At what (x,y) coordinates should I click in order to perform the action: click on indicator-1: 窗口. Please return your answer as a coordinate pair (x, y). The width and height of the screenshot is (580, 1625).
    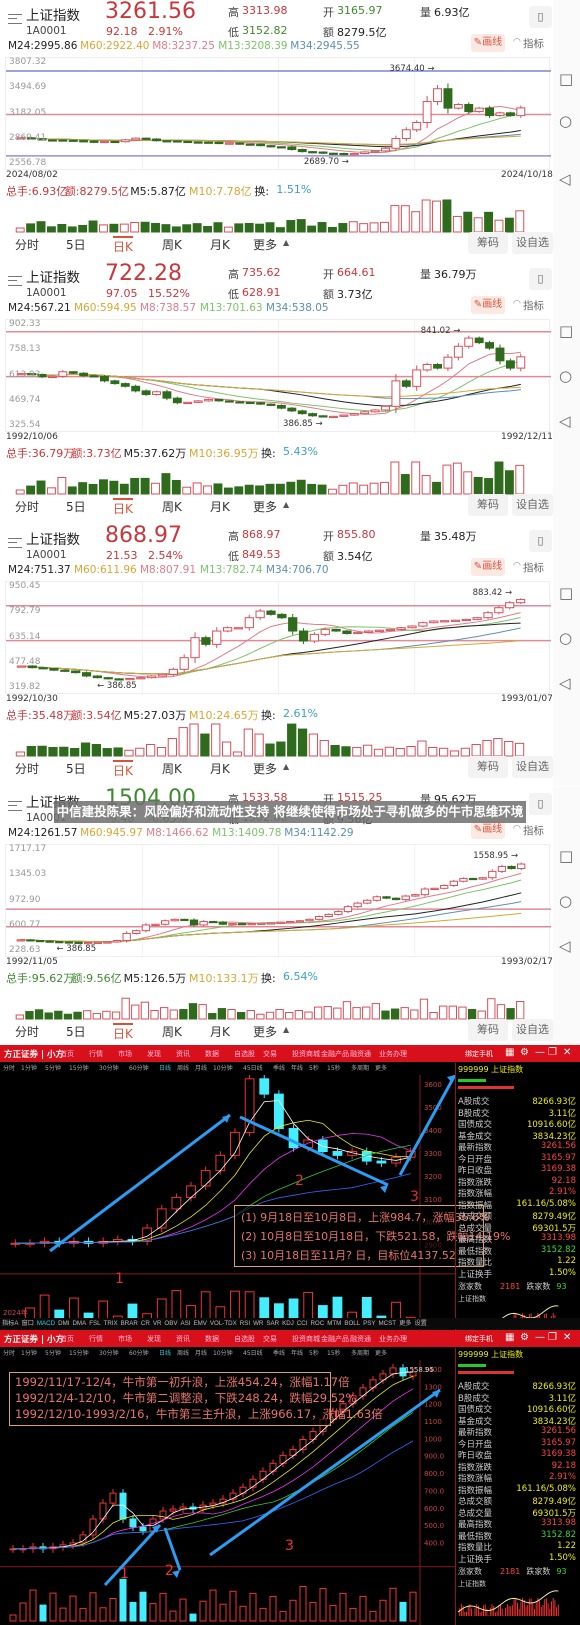
    Looking at the image, I should click on (28, 1323).